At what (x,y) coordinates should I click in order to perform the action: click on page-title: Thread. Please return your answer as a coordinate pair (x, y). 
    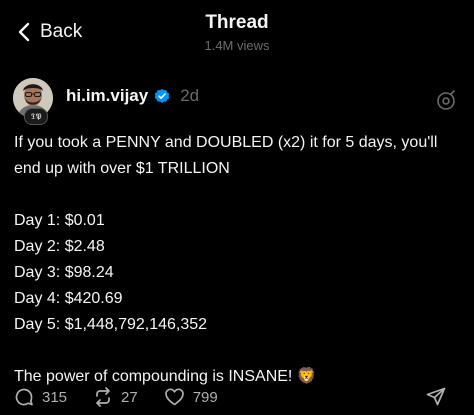
    Looking at the image, I should click on (237, 22).